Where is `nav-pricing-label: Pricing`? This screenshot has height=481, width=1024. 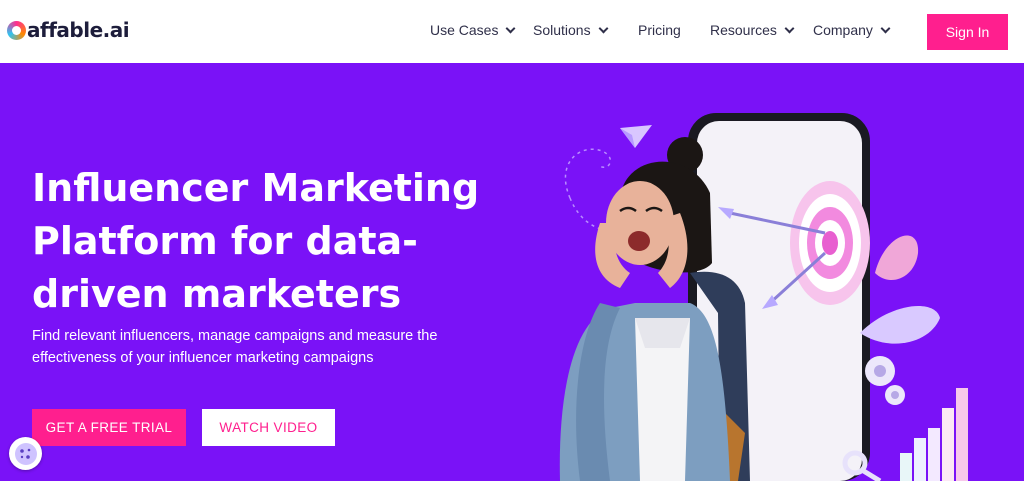
nav-pricing-label: Pricing is located at coordinates (659, 30).